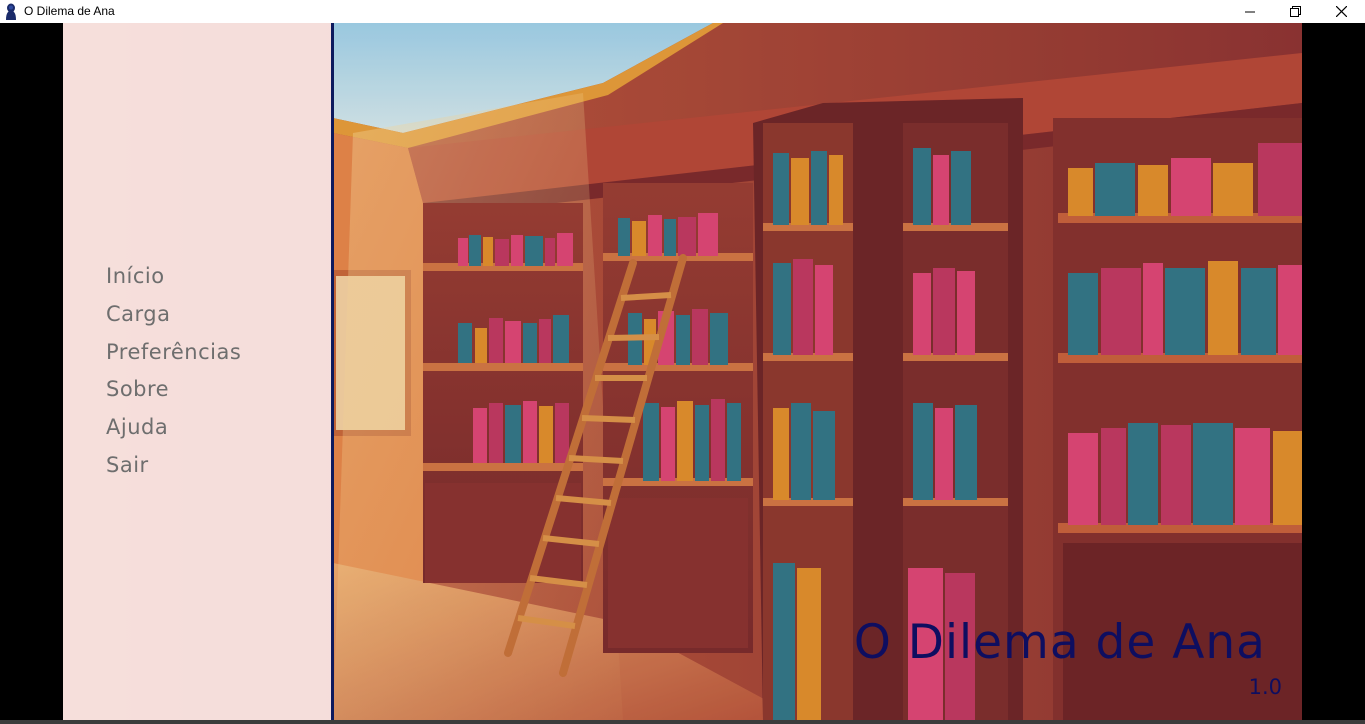 This screenshot has height=724, width=1365. I want to click on close-icon, so click(1341, 11).